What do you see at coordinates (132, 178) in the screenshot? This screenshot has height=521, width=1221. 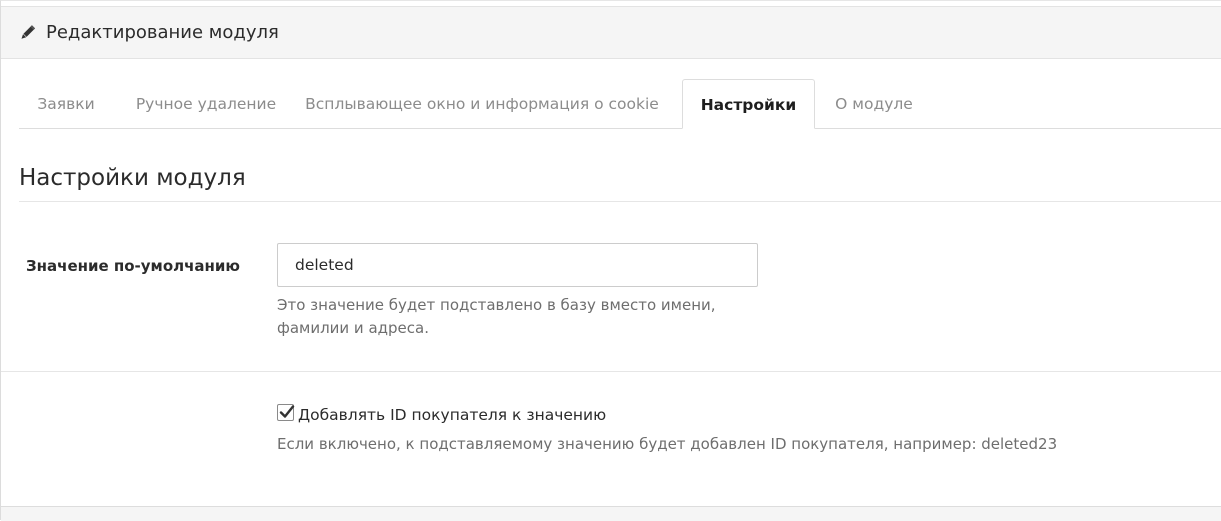 I see `section-title: Настройки модуля` at bounding box center [132, 178].